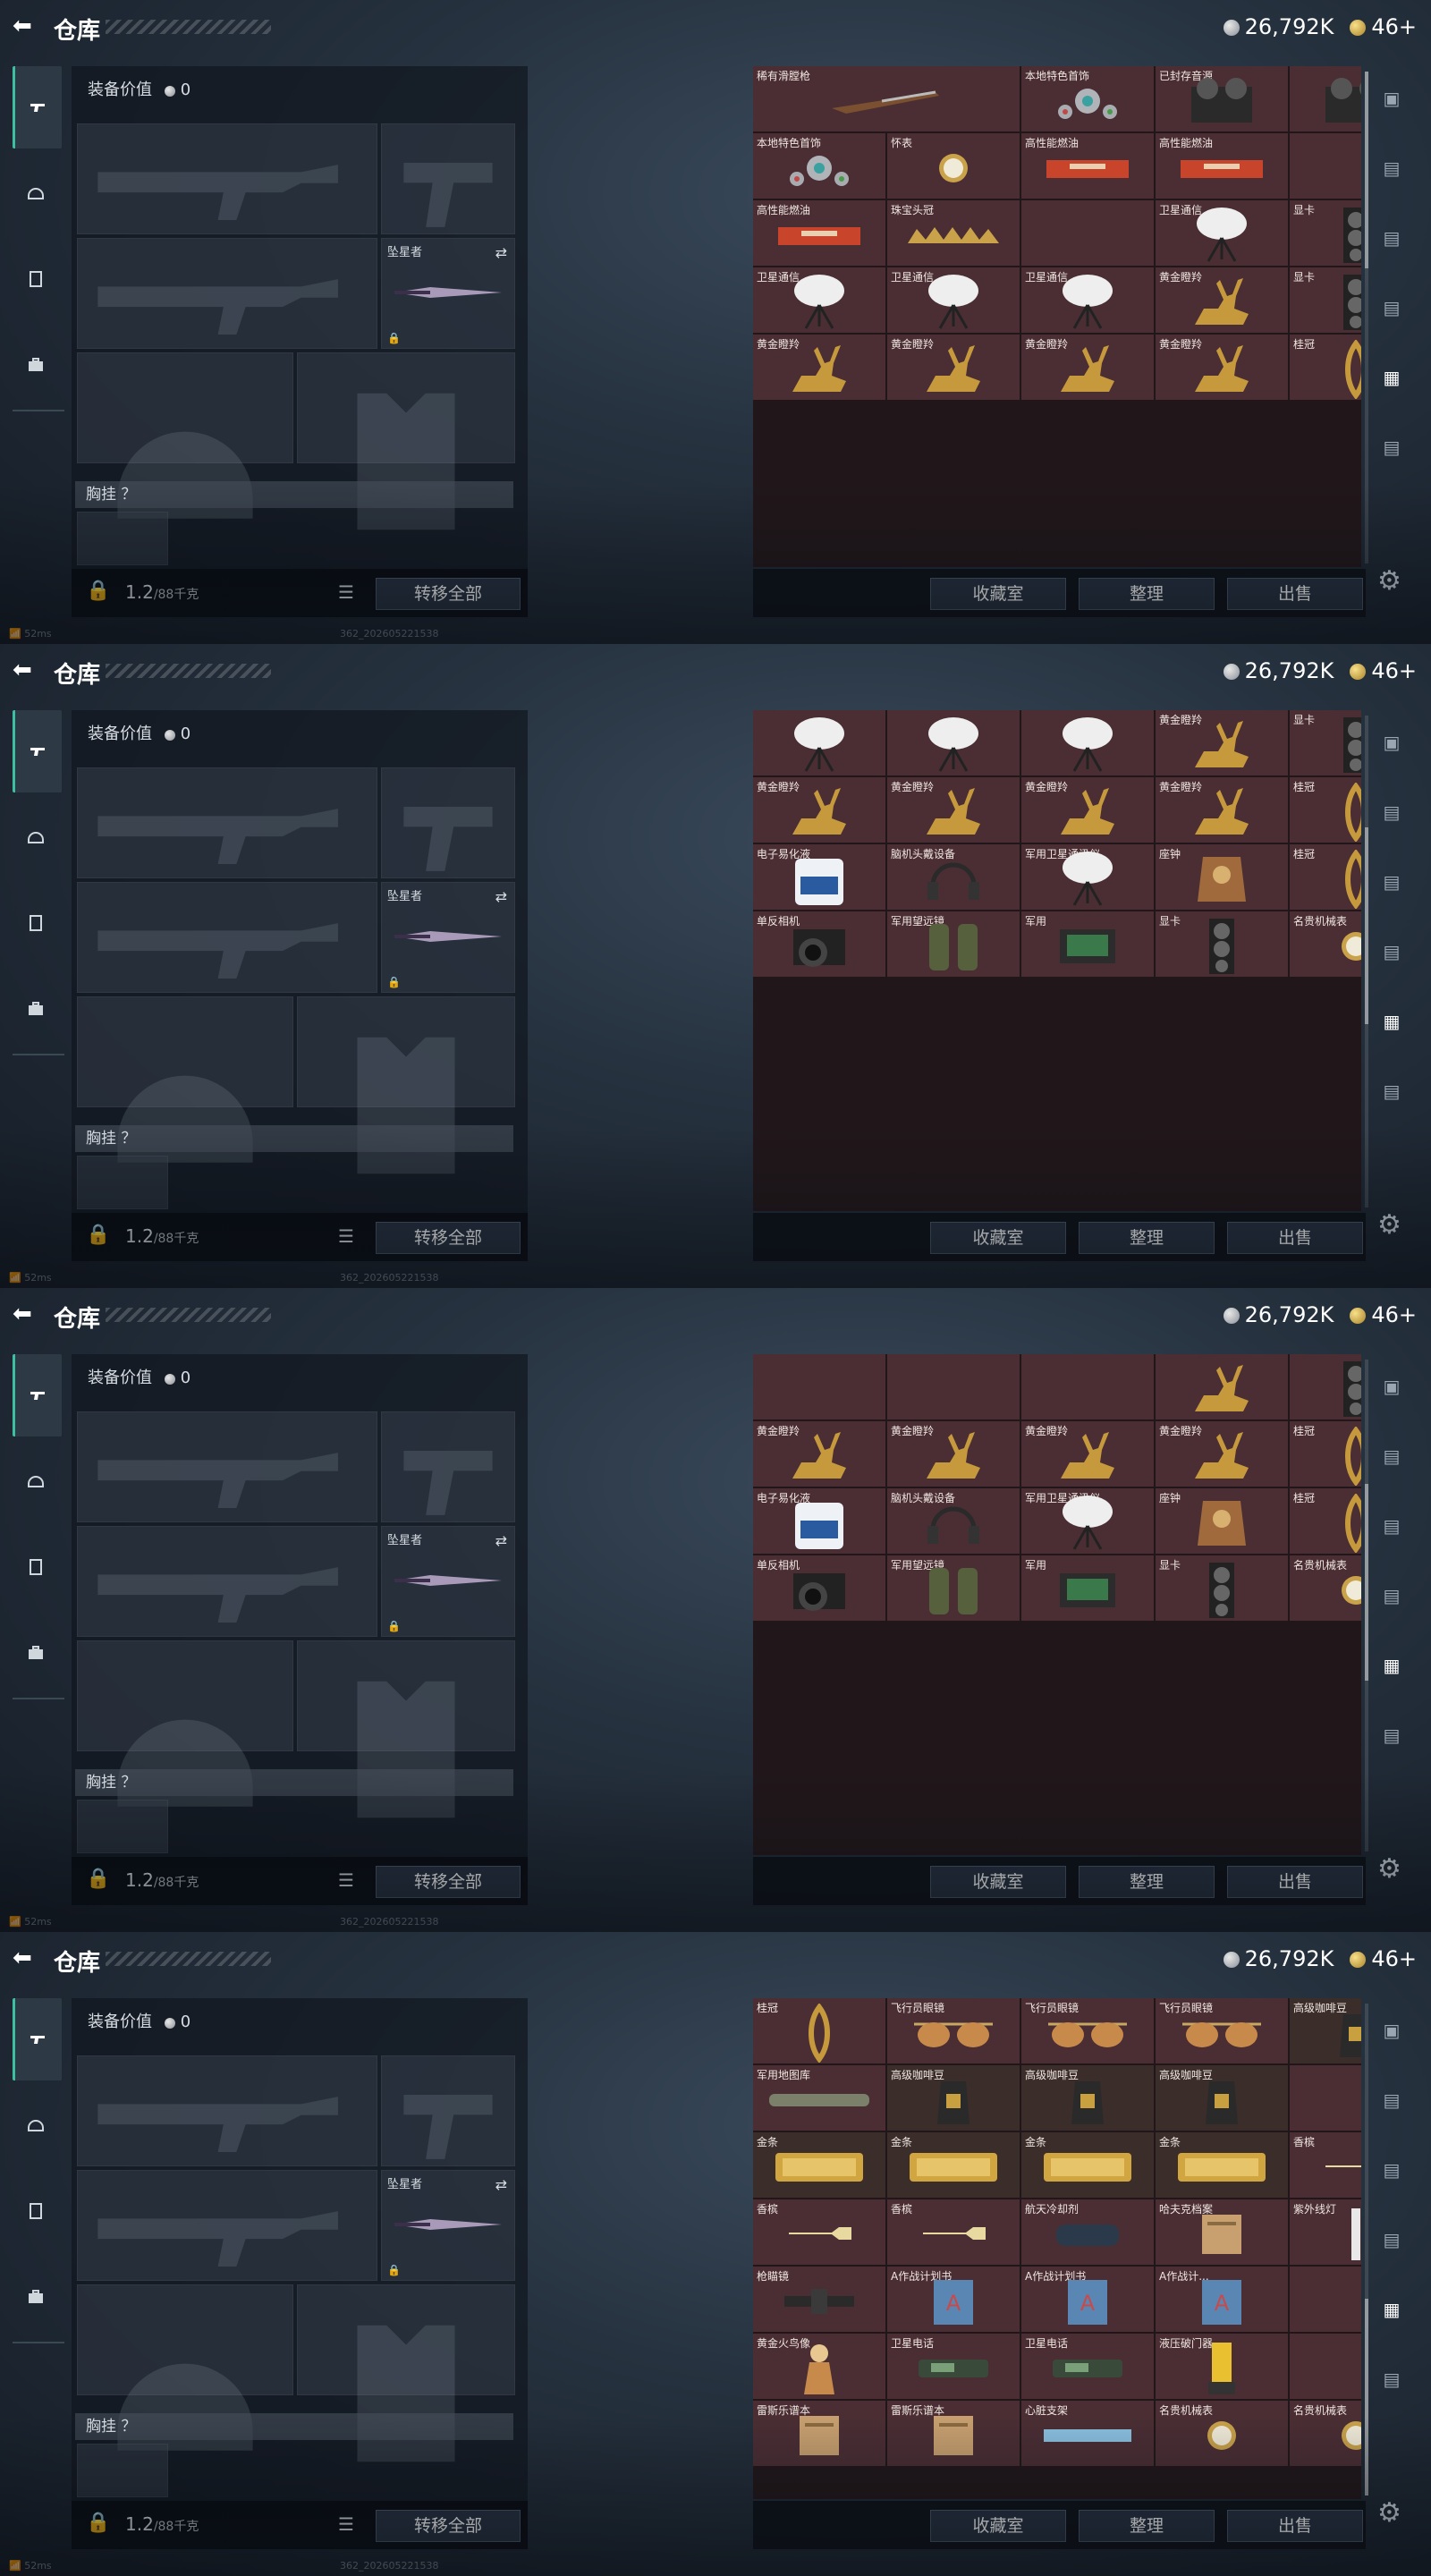 This screenshot has width=1431, height=2576. I want to click on swap-icon: ⇄, so click(501, 896).